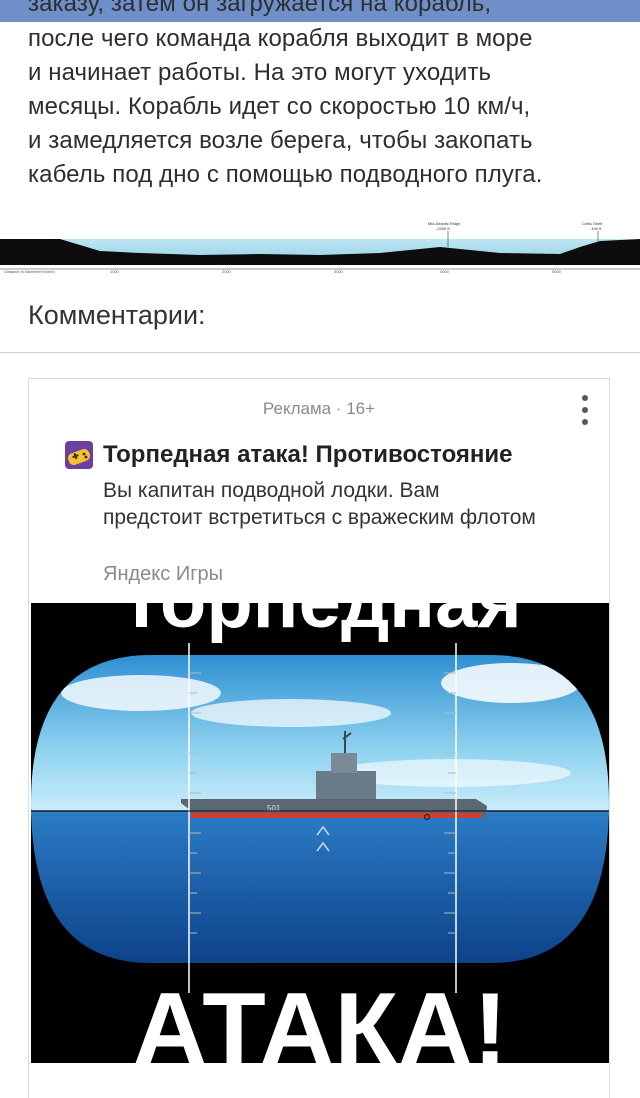 Image resolution: width=640 pixels, height=1098 pixels. What do you see at coordinates (443, 228) in the screenshot?
I see `profile-annotation-value: -2200 ft` at bounding box center [443, 228].